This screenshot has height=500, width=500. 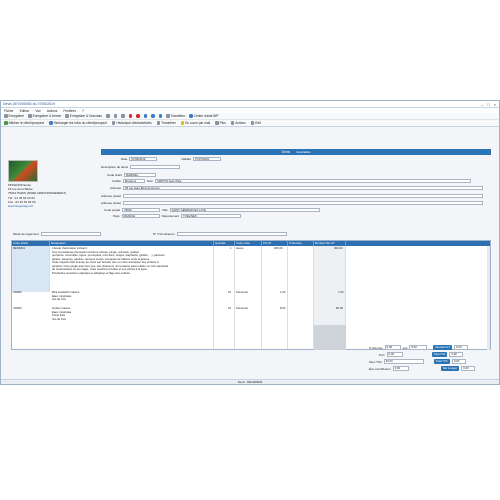 What do you see at coordinates (52, 206) in the screenshot?
I see `company-website: www.Superdepot.fr` at bounding box center [52, 206].